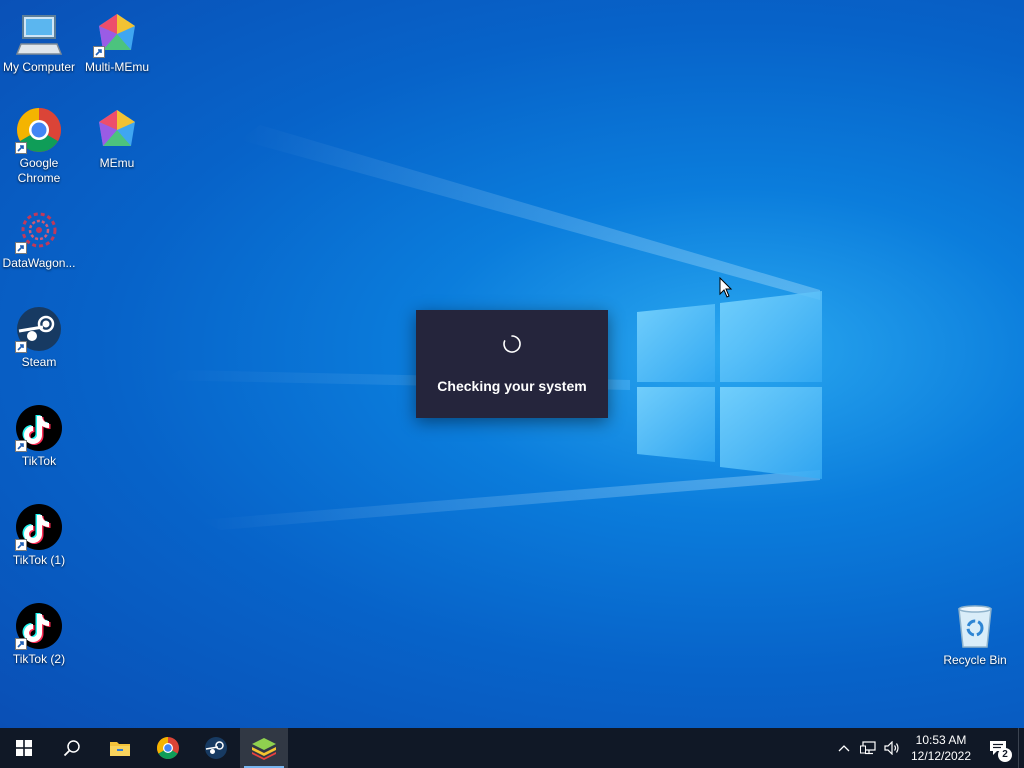 This screenshot has width=1024, height=768. I want to click on desktop-icon-label: Multi-MEmu, so click(116, 67).